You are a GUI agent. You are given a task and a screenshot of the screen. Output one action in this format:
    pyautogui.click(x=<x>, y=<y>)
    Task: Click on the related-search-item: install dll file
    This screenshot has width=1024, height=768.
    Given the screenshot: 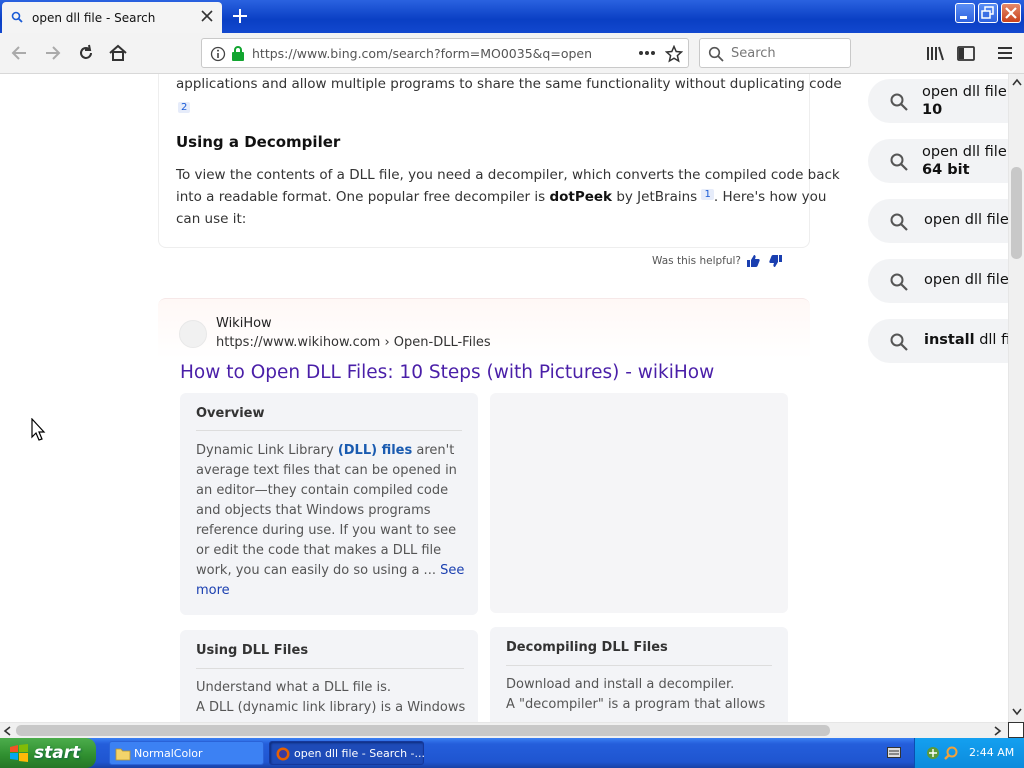 What is the action you would take?
    pyautogui.click(x=938, y=341)
    